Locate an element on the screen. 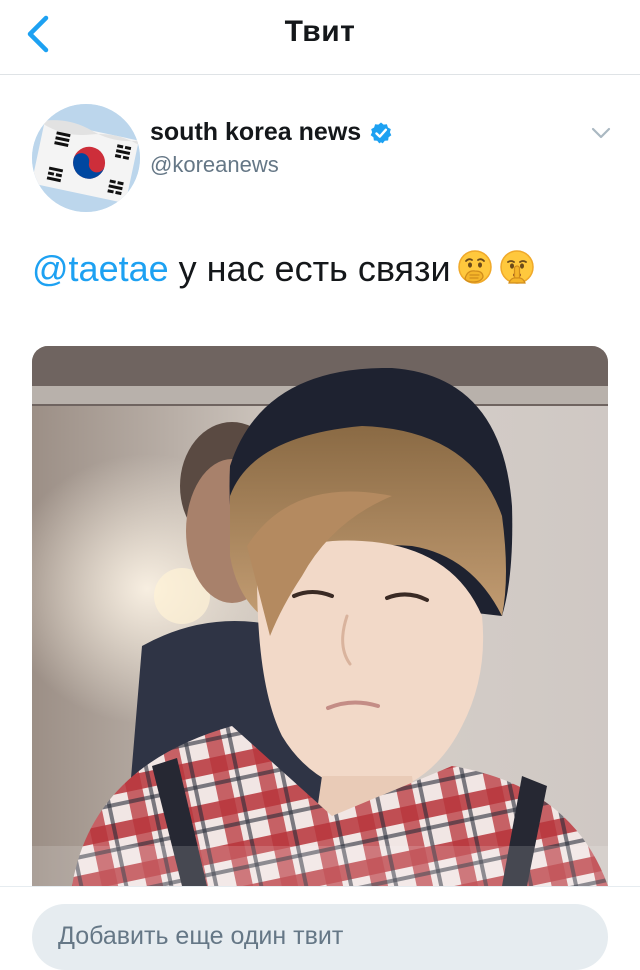  user-handle: @koreanews is located at coordinates (214, 165).